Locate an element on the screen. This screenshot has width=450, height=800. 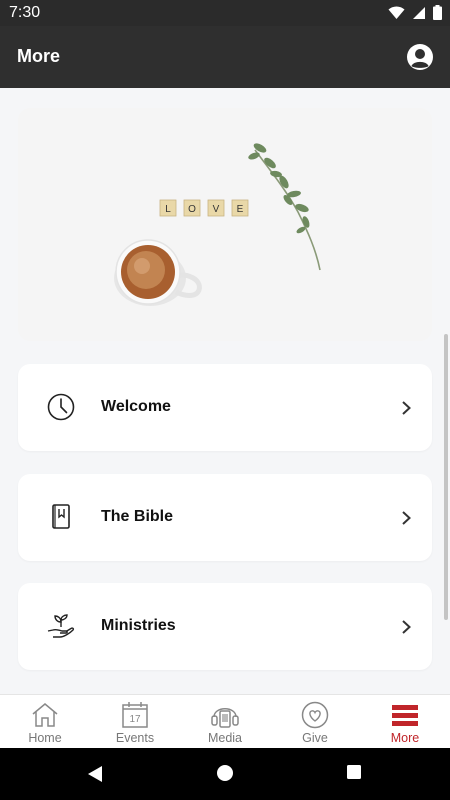
status-icons is located at coordinates (415, 12).